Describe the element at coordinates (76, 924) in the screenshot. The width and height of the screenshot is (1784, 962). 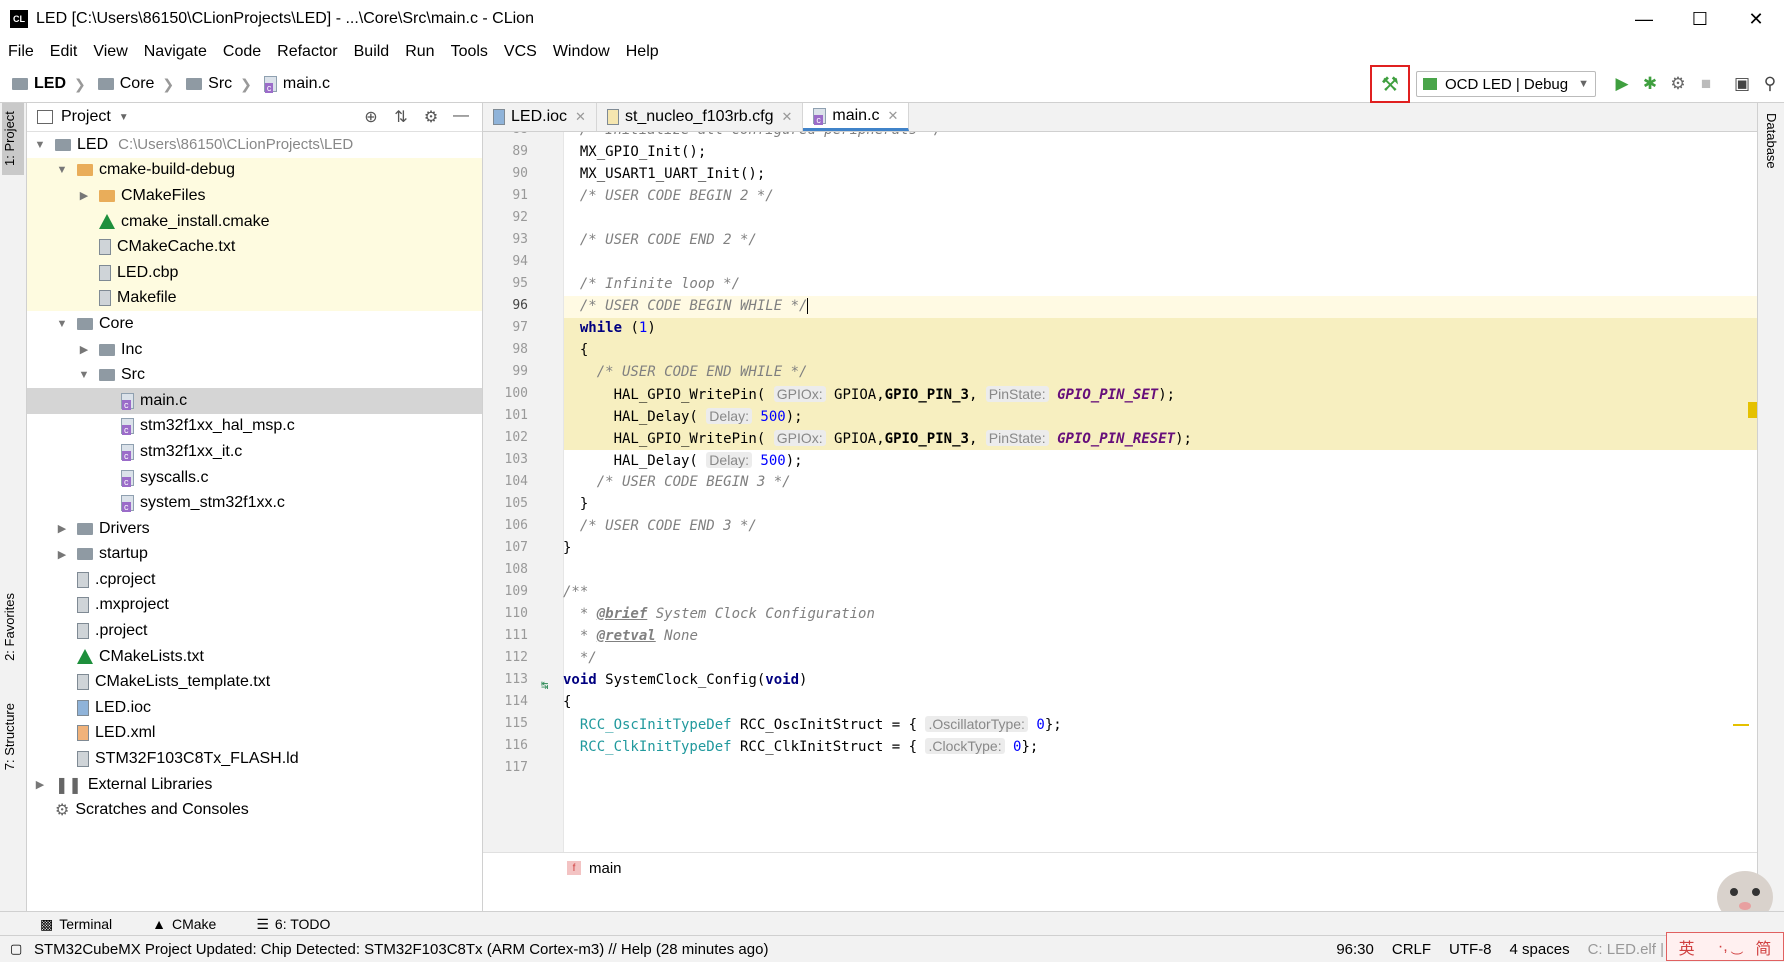
I see `terminal-tool-button: ▩ Terminal` at that location.